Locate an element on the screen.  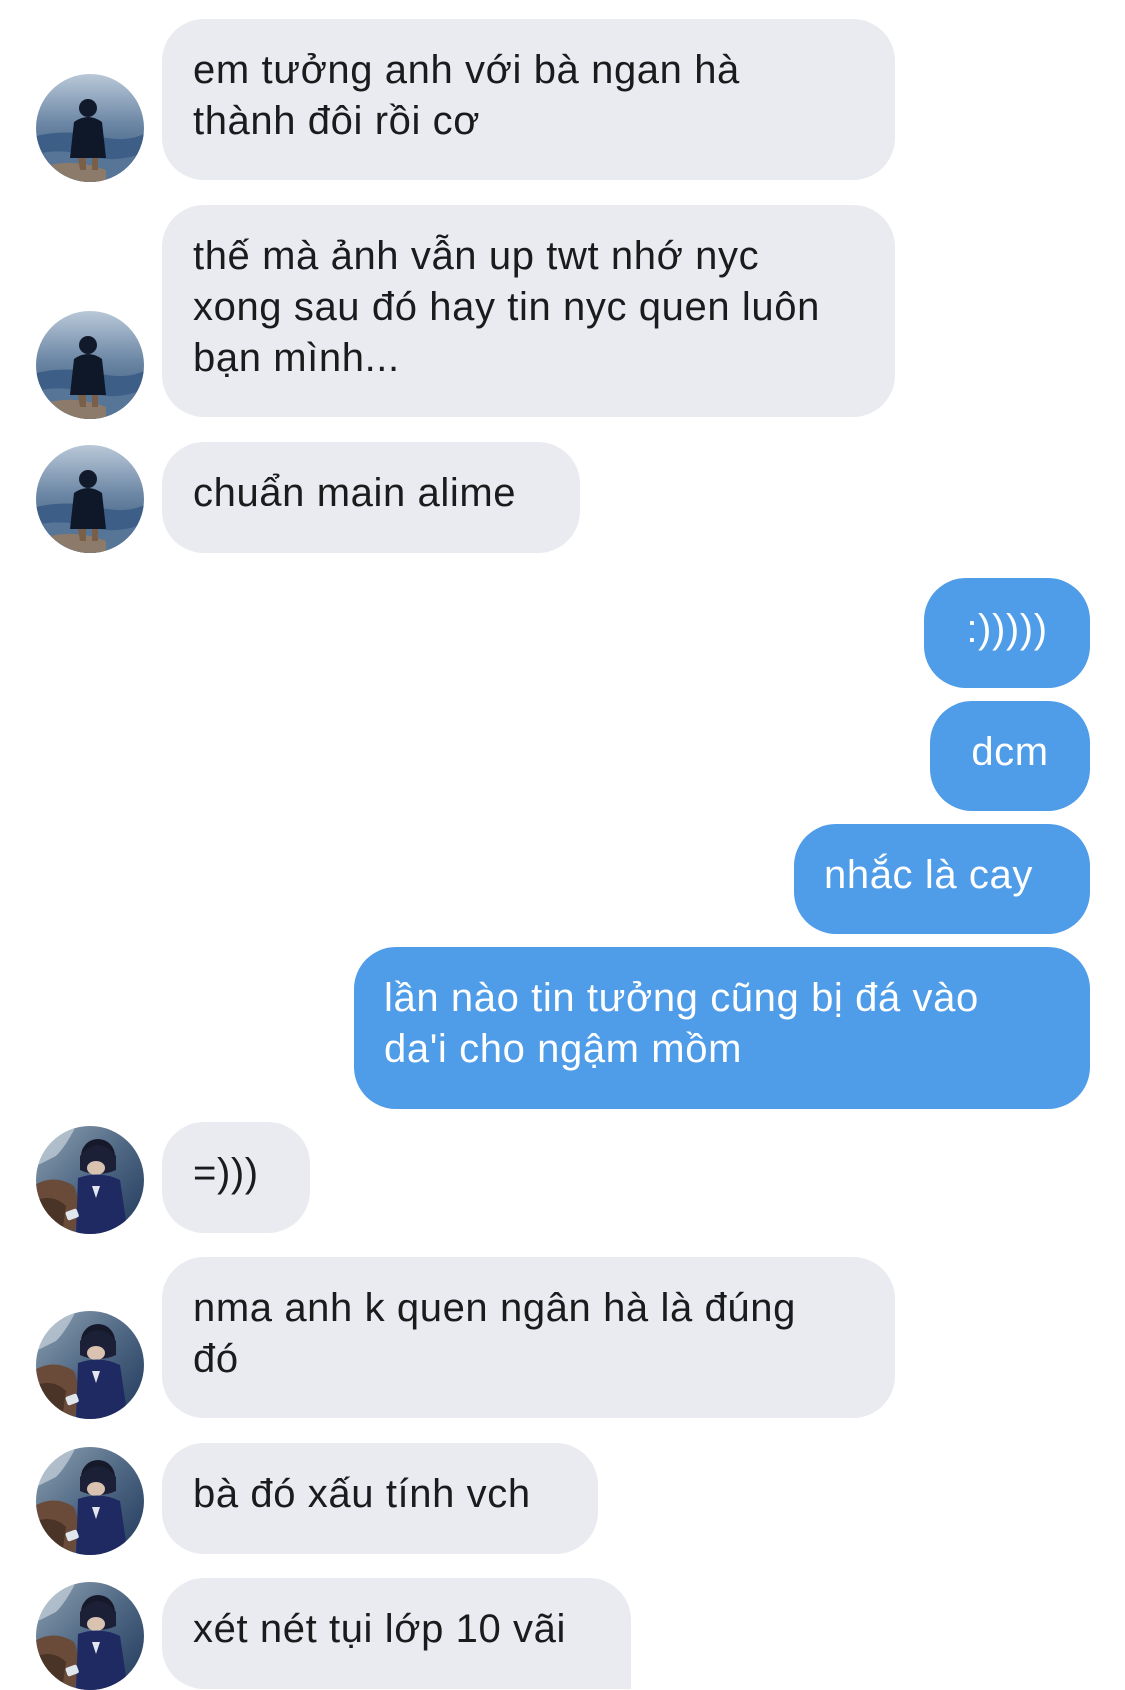
received-message-bubble: =))) is located at coordinates (236, 1177).